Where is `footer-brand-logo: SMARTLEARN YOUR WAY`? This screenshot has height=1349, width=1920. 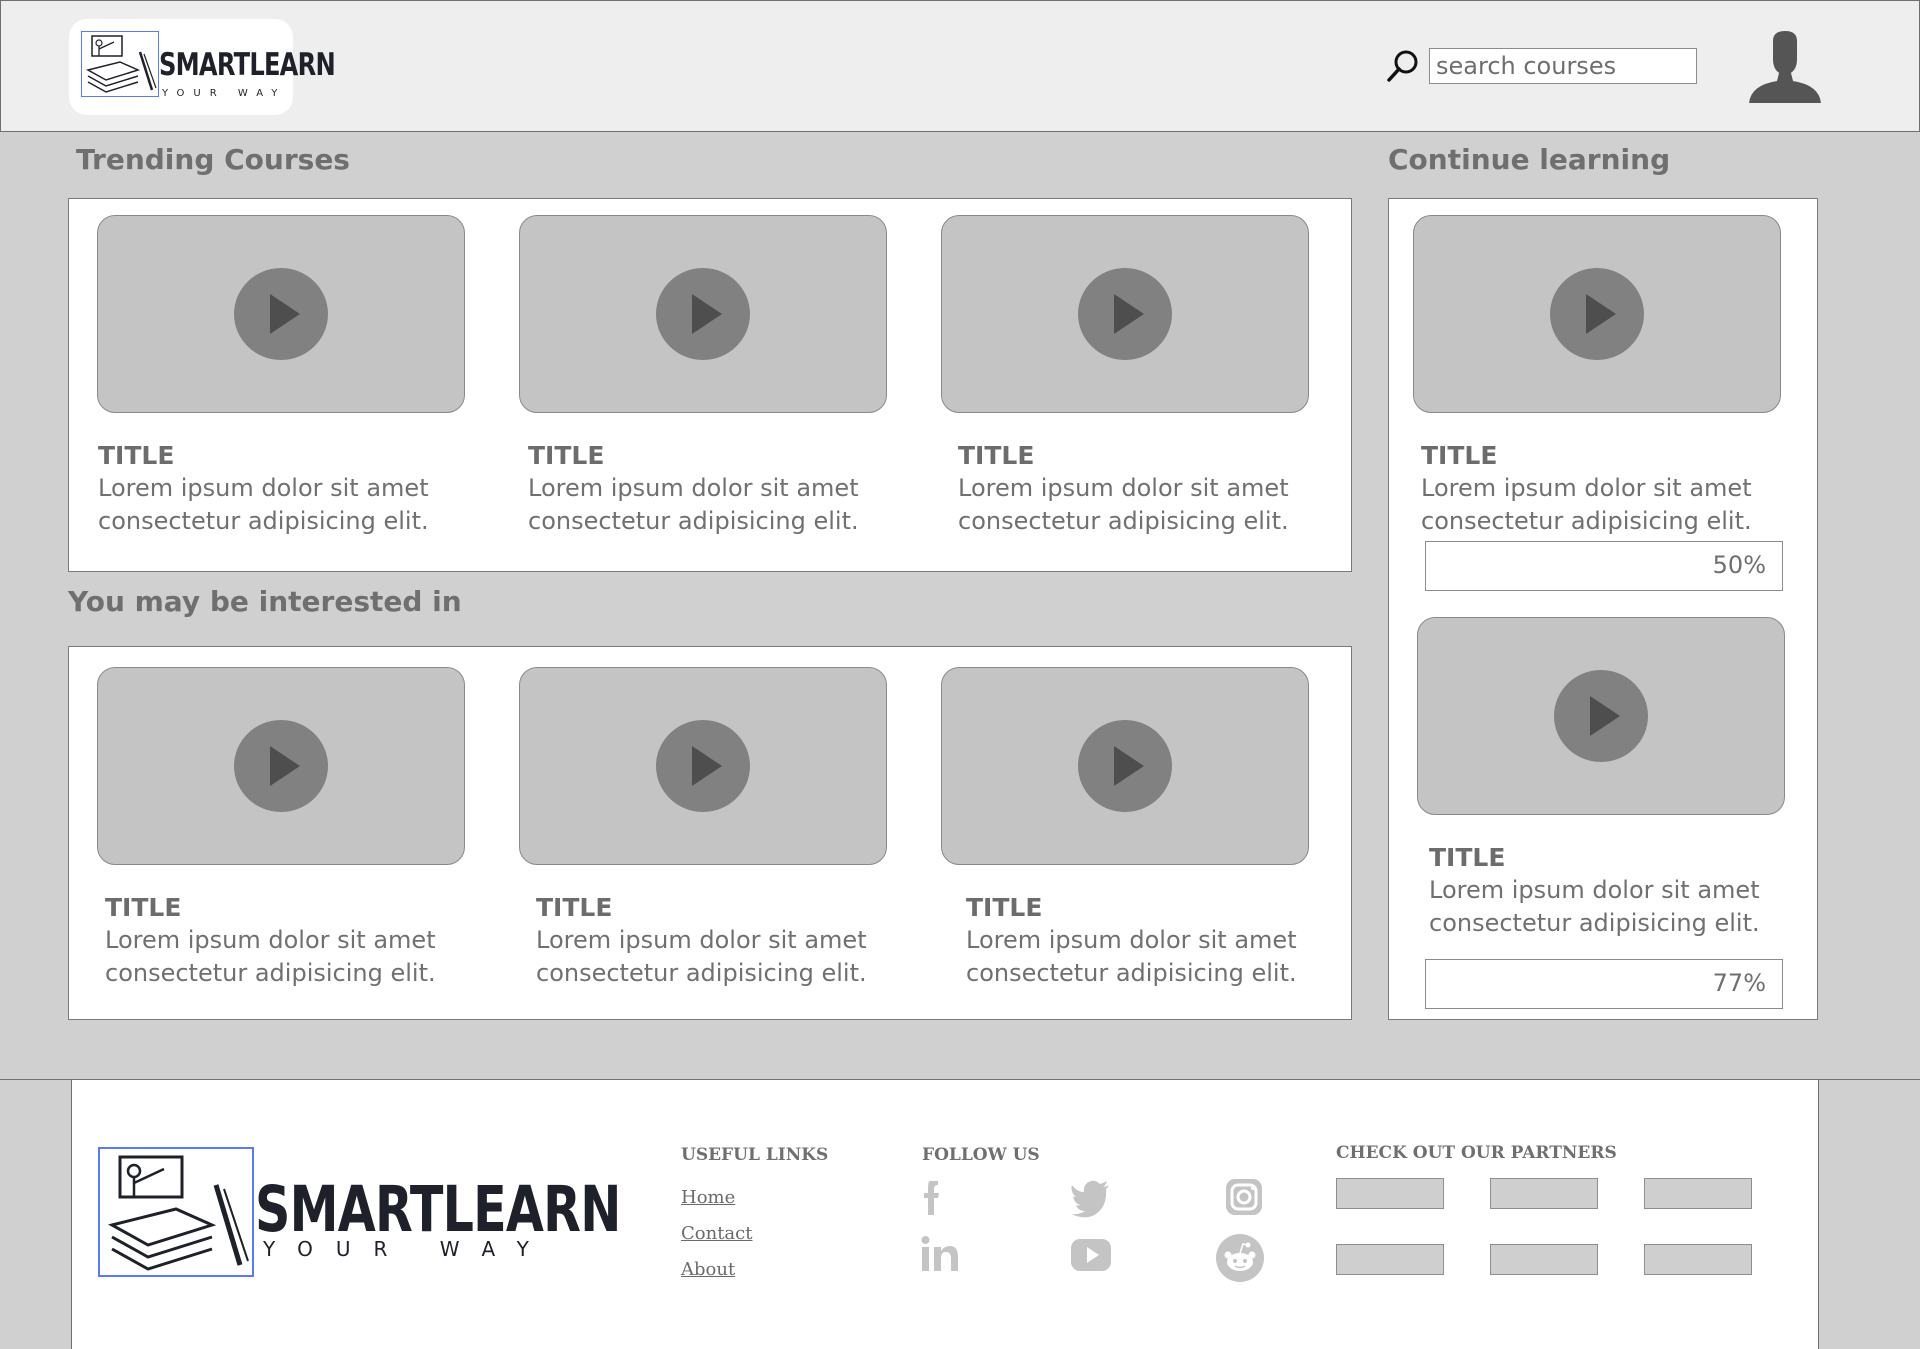 footer-brand-logo: SMARTLEARN YOUR WAY is located at coordinates (311, 1214).